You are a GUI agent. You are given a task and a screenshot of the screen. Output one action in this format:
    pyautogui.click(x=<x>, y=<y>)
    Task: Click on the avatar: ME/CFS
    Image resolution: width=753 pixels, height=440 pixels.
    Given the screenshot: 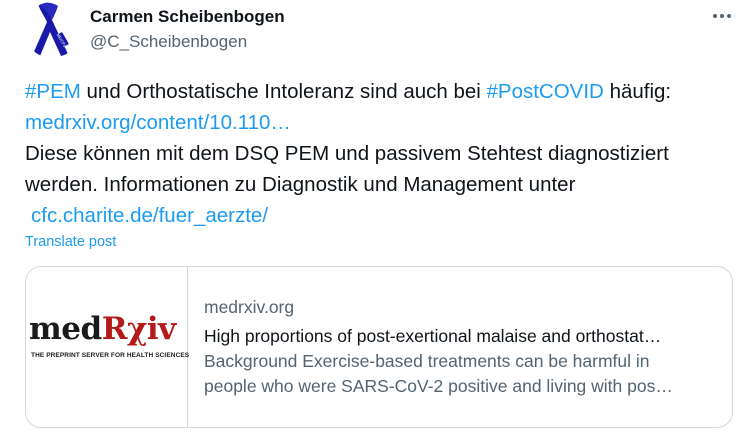 What is the action you would take?
    pyautogui.click(x=52, y=30)
    